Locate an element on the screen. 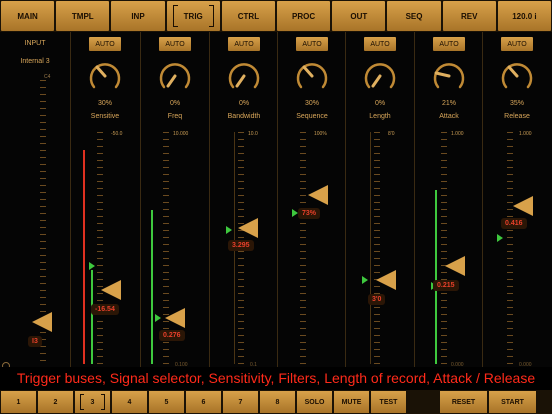  bus-button-5: 5 is located at coordinates (166, 402).